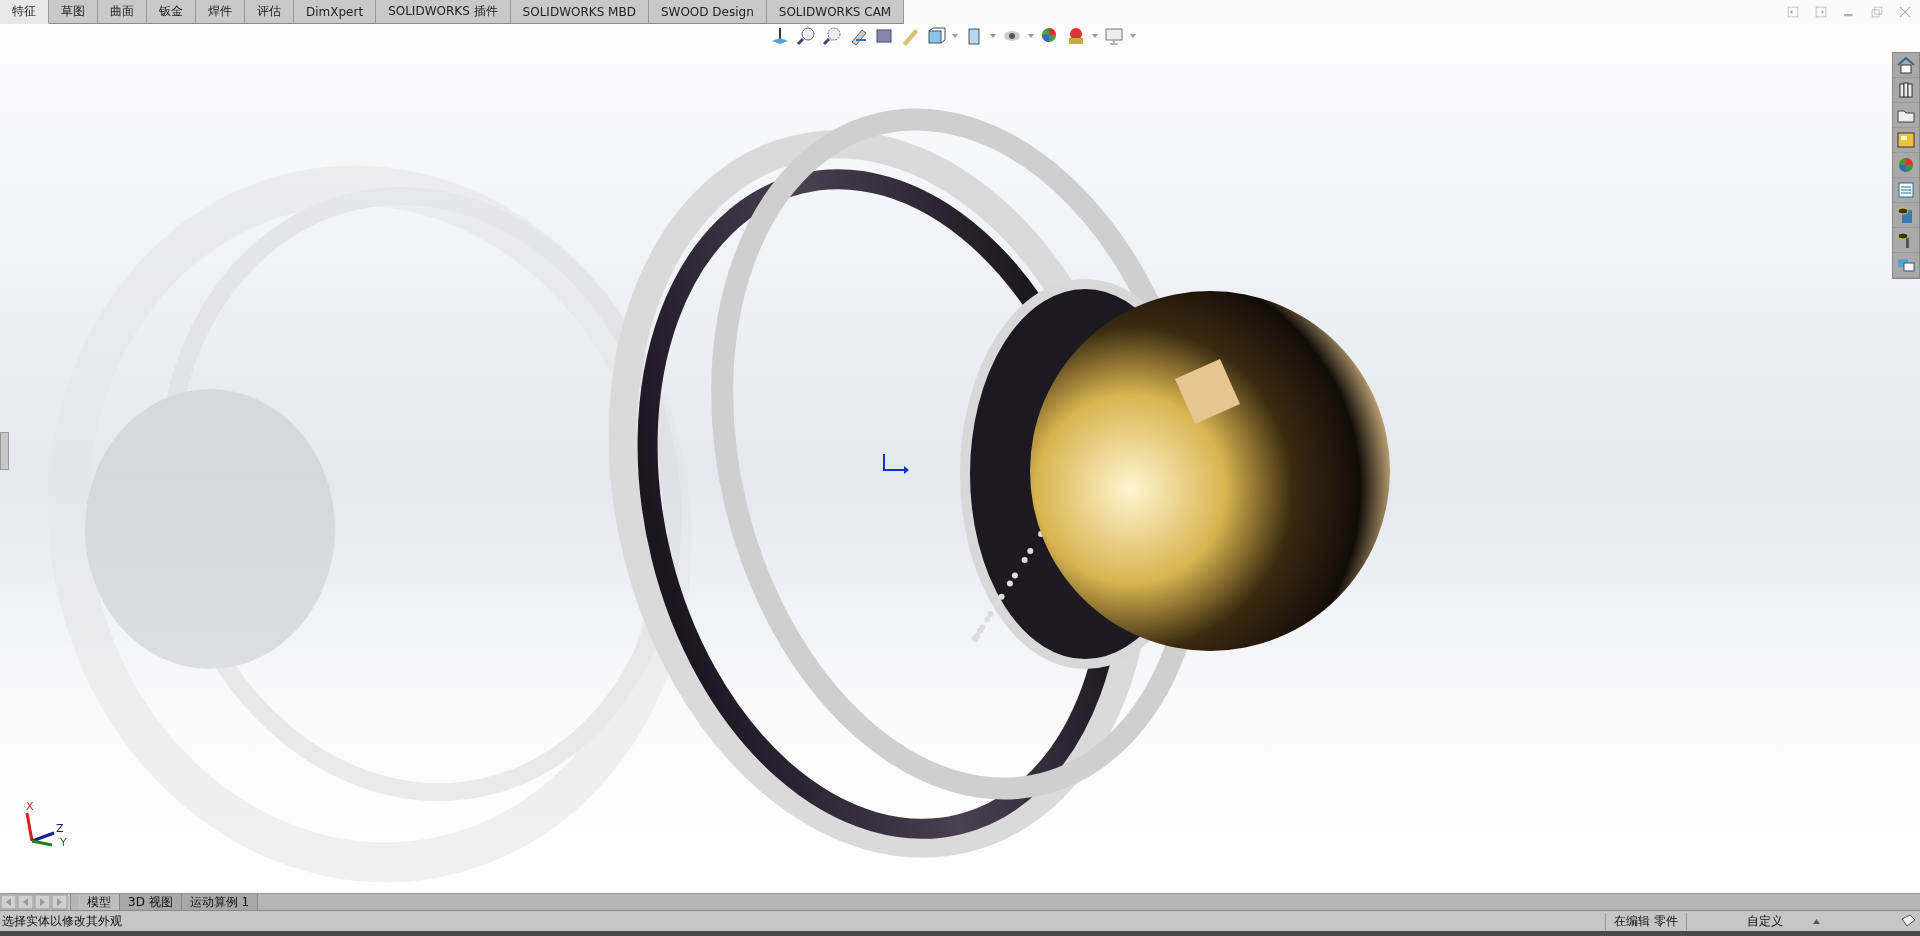 This screenshot has height=936, width=1920. Describe the element at coordinates (99, 902) in the screenshot. I see `model-tab: 模型` at that location.